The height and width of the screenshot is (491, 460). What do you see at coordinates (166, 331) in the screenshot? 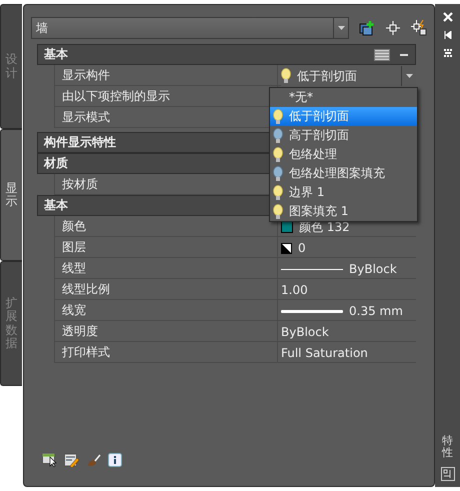
I see `property-name: 透明度` at bounding box center [166, 331].